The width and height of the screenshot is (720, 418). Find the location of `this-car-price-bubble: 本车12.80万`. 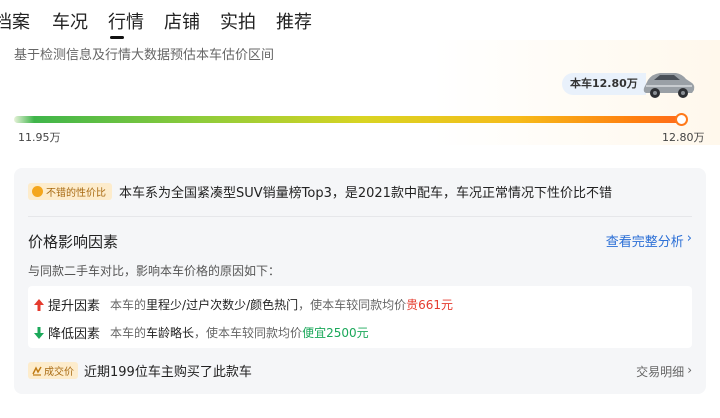

this-car-price-bubble: 本车12.80万 is located at coordinates (604, 84).